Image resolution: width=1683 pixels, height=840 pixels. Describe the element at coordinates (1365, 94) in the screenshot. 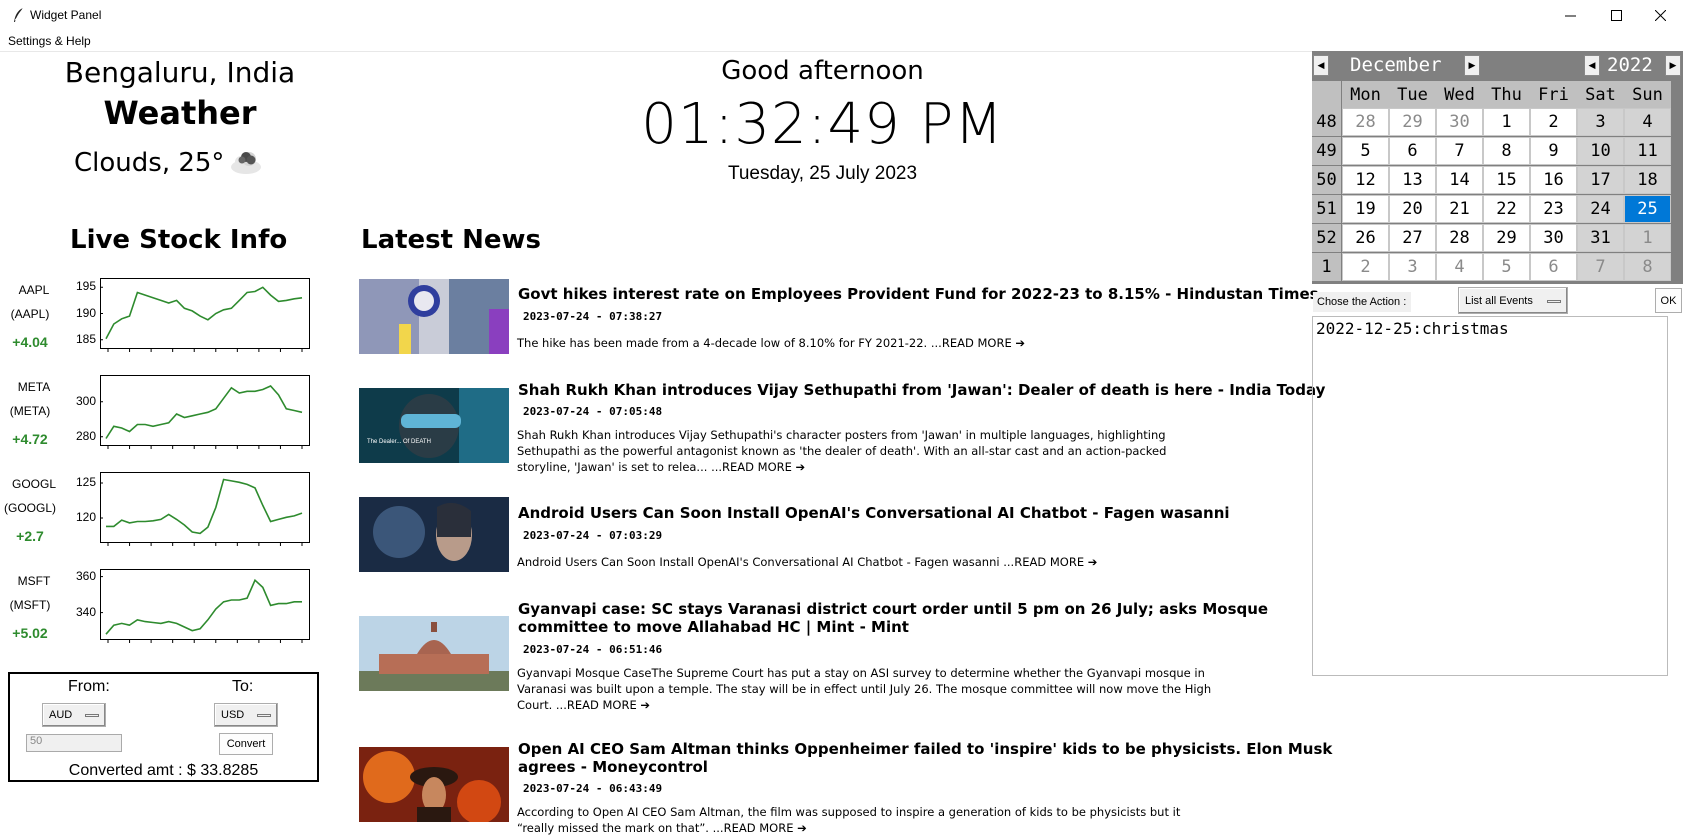

I see `calendar-weekday-header: Mon` at that location.